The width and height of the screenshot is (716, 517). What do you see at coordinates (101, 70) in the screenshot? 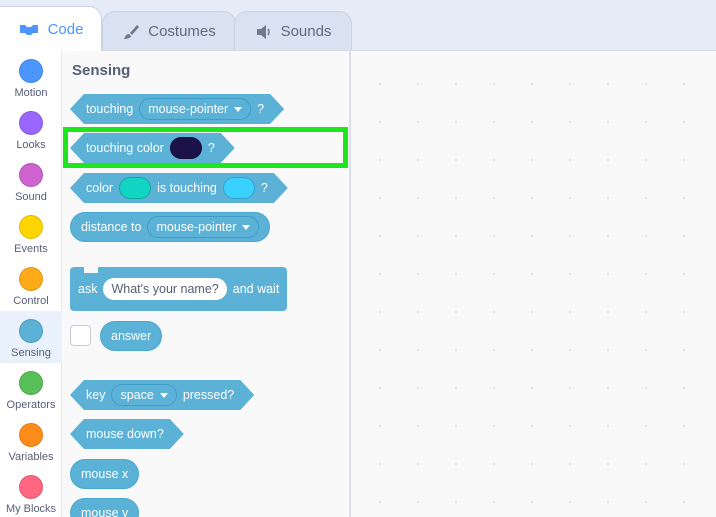
I see `palette-title: Sensing` at bounding box center [101, 70].